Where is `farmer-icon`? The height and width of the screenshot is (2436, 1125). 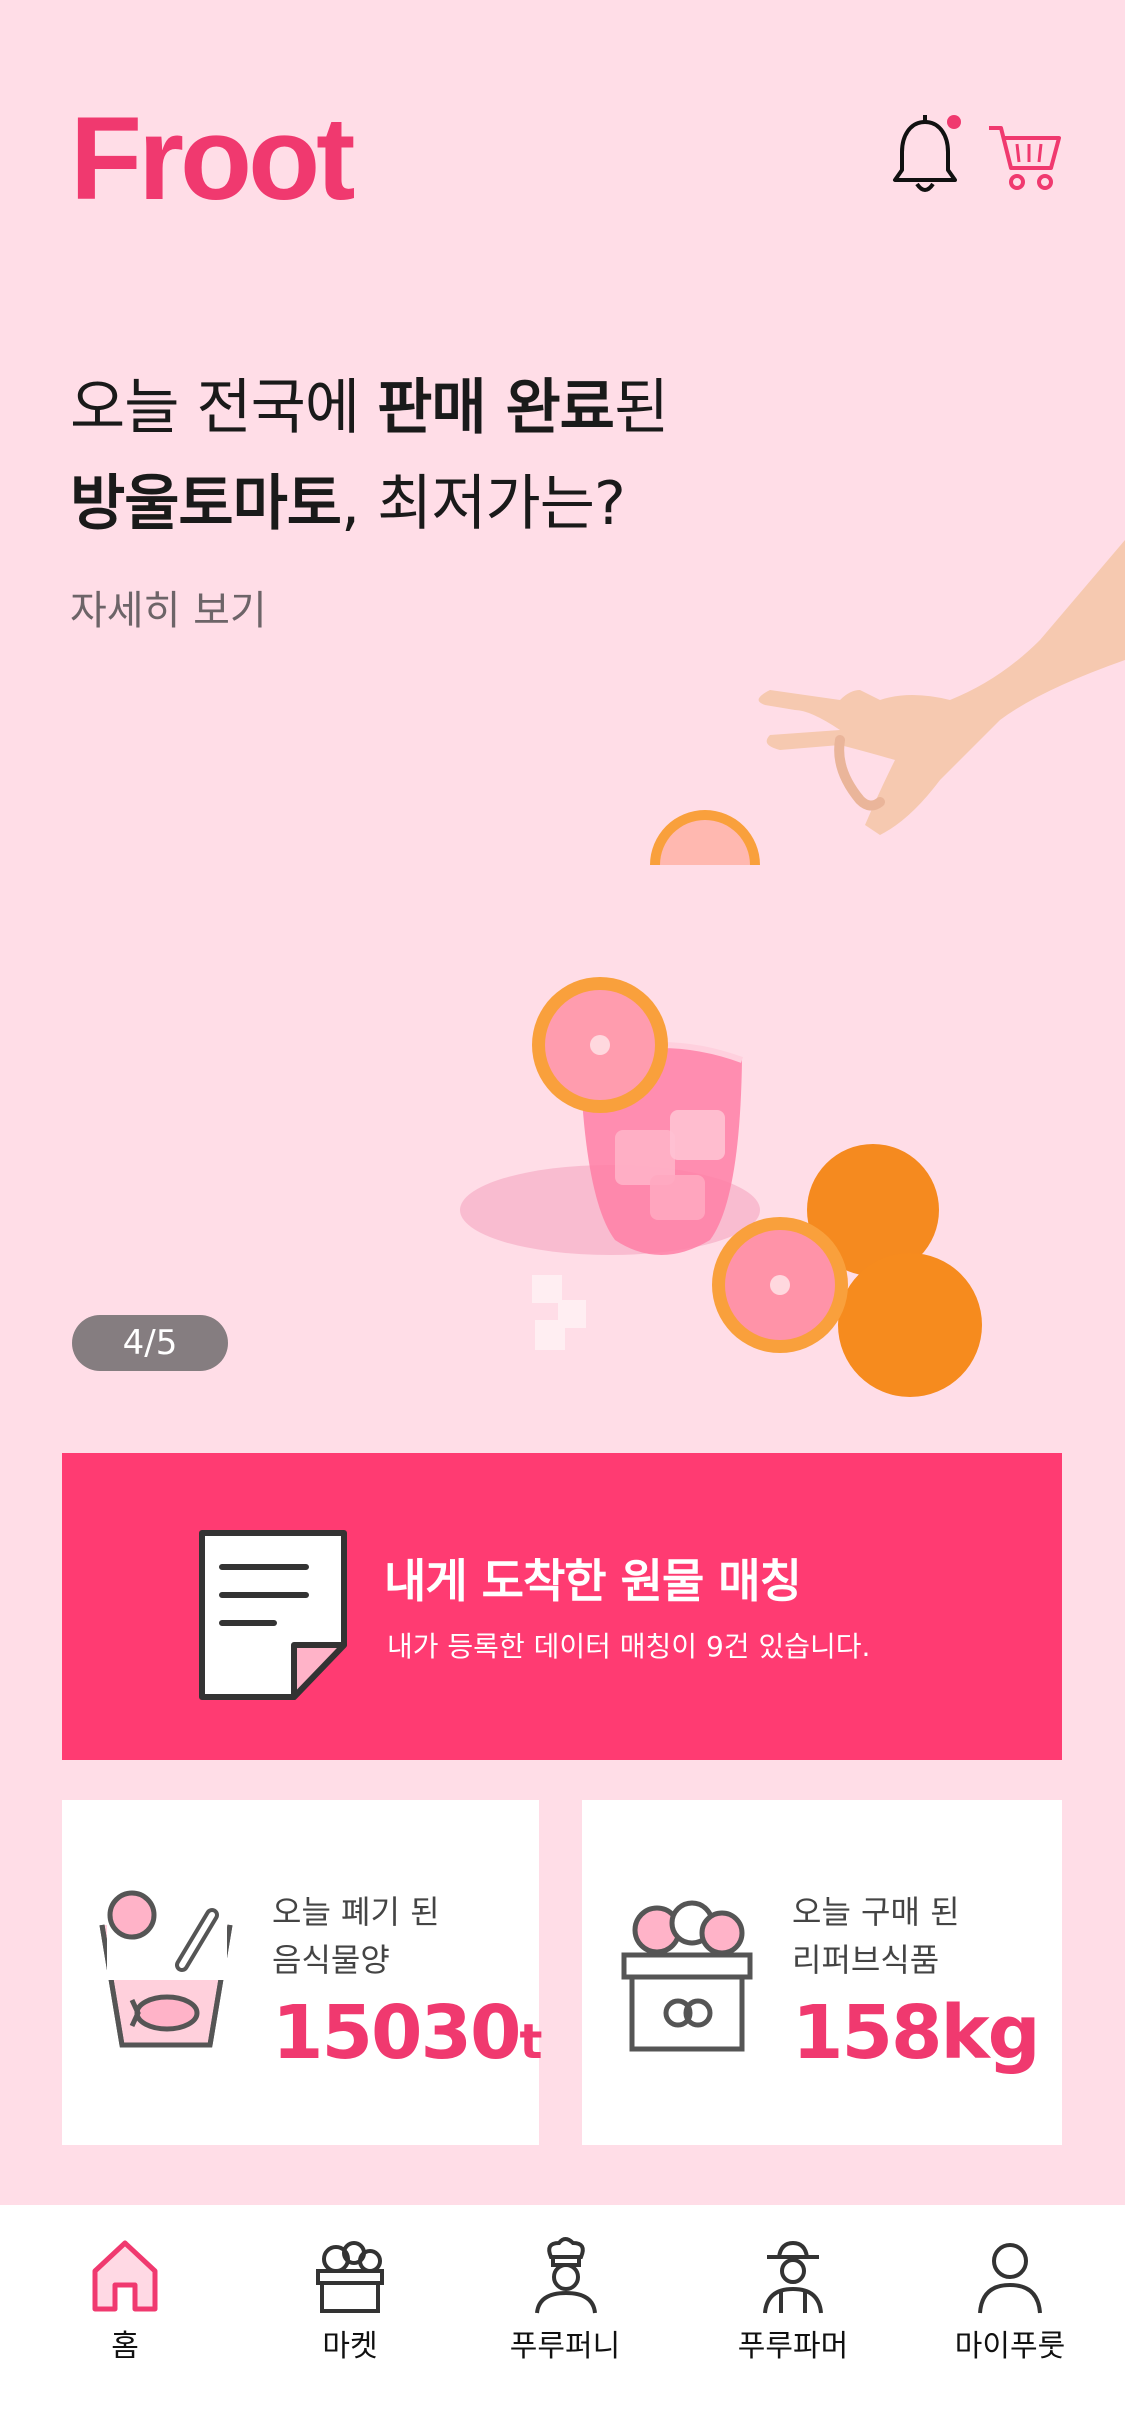 farmer-icon is located at coordinates (793, 2275).